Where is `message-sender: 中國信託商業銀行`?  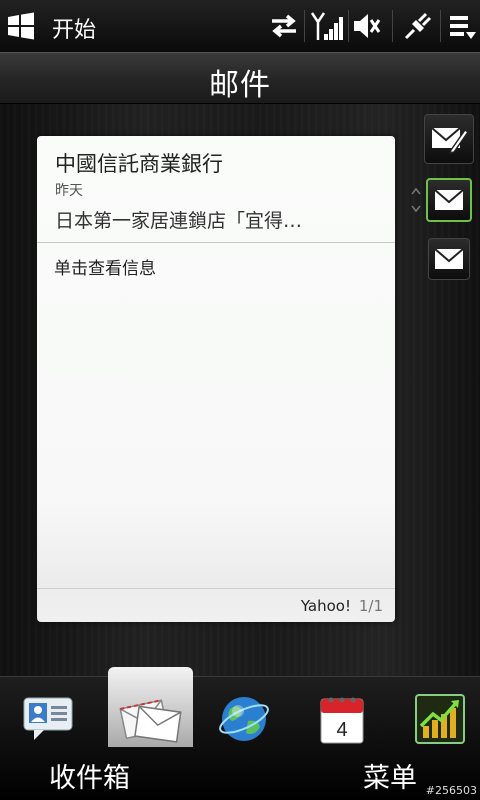 message-sender: 中國信託商業銀行 is located at coordinates (139, 164).